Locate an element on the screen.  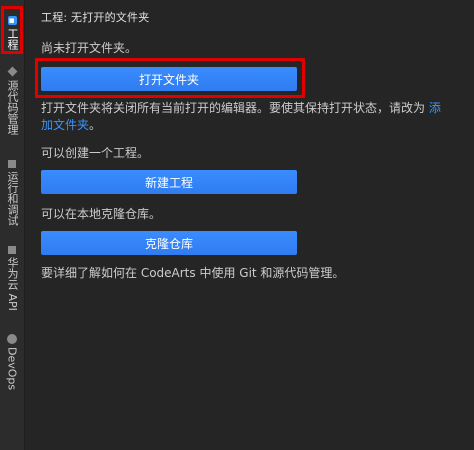
tab-run-debug: 运行和调试 is located at coordinates (12, 195).